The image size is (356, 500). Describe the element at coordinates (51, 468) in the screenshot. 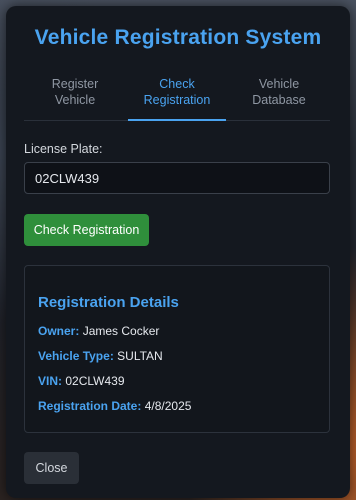

I see `close-button: Close` at that location.